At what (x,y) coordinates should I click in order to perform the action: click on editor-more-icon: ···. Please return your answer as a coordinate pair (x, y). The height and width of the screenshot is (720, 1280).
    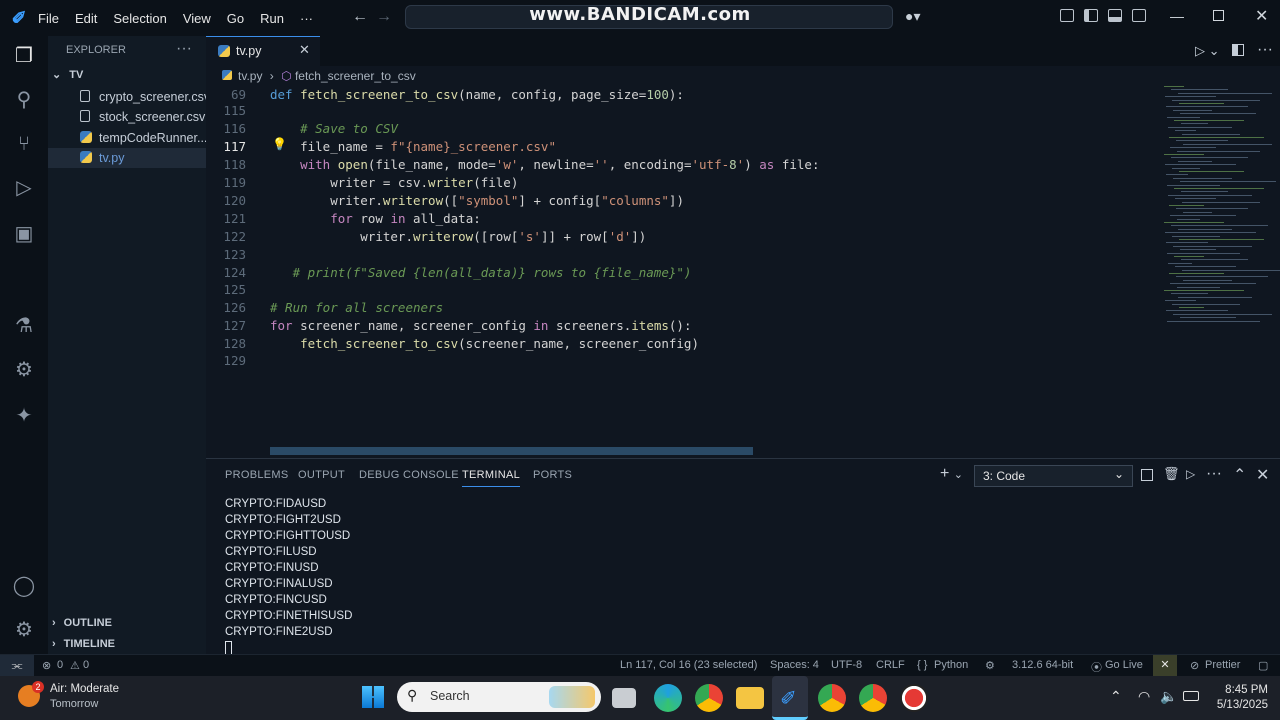
    Looking at the image, I should click on (1265, 50).